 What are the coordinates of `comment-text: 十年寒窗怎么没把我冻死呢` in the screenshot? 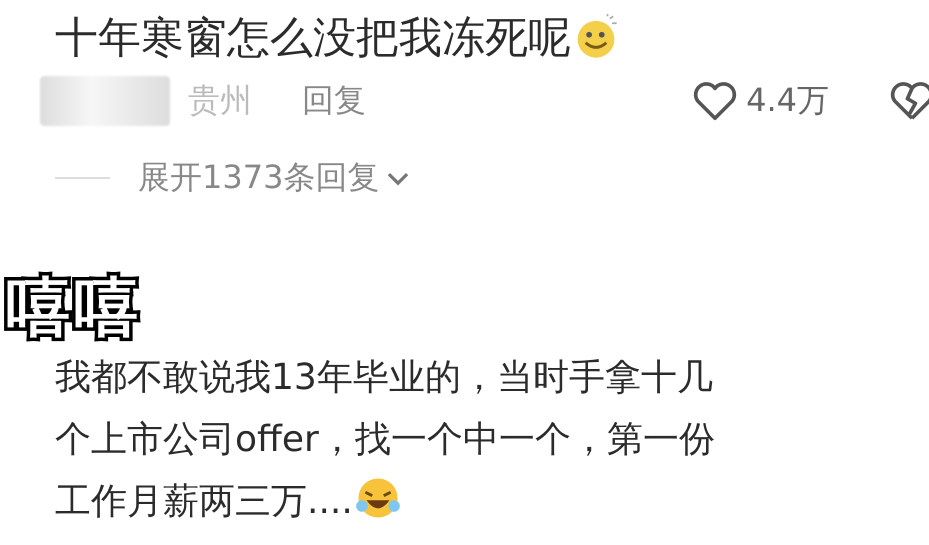 It's located at (313, 38).